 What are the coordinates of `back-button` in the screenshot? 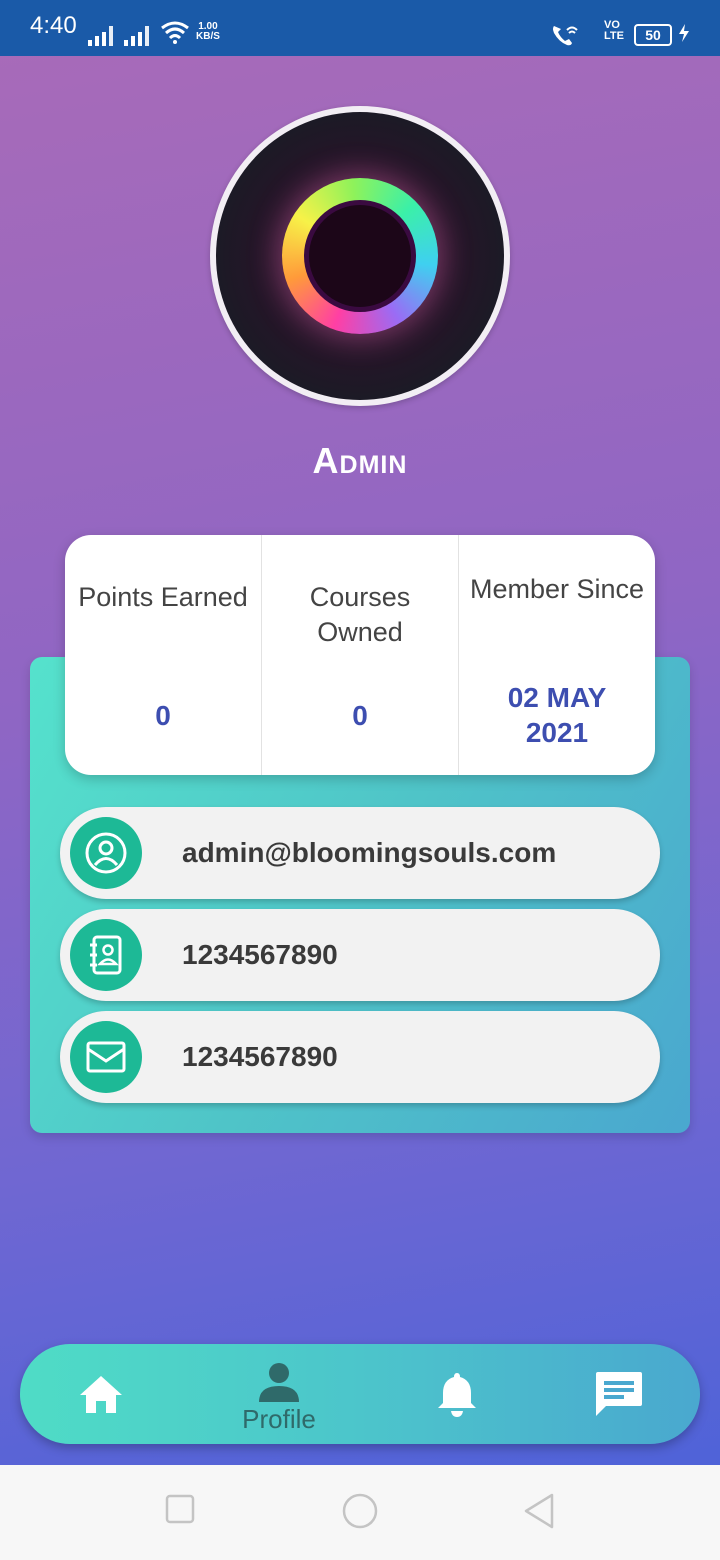 It's located at (539, 1511).